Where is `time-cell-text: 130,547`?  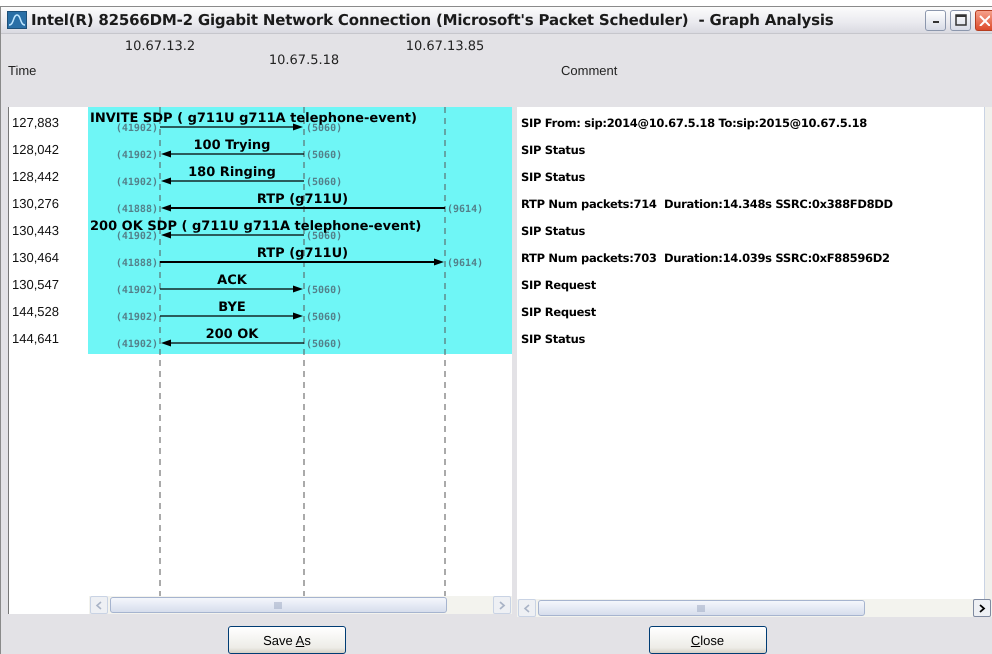
time-cell-text: 130,547 is located at coordinates (35, 285).